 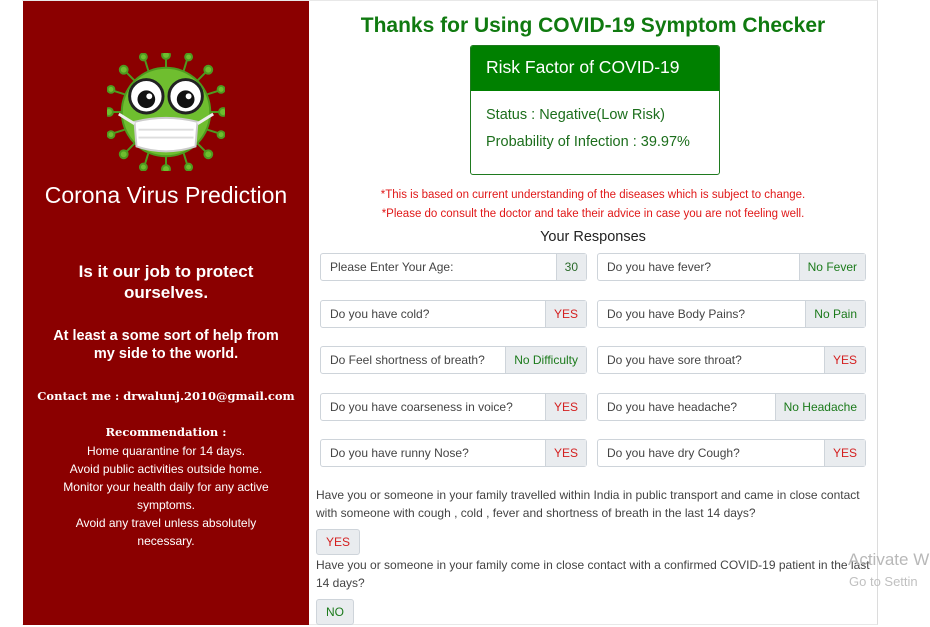 What do you see at coordinates (407, 360) in the screenshot?
I see `response-question: Do Feel shortness of breath?` at bounding box center [407, 360].